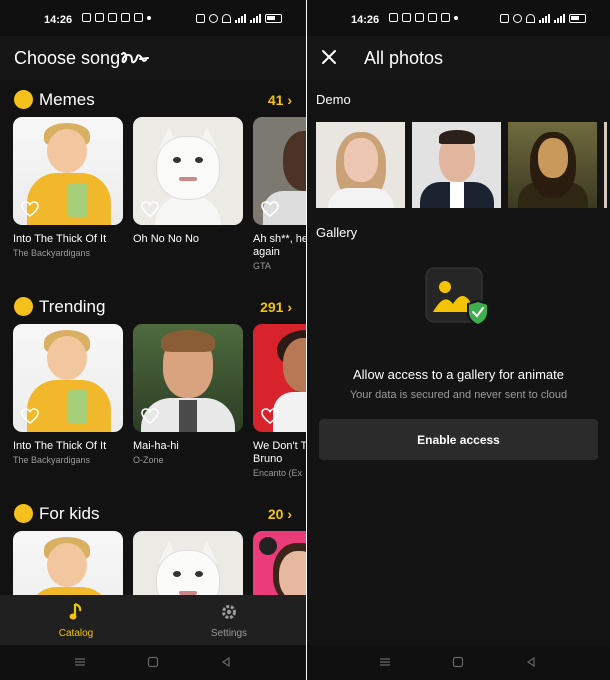 The width and height of the screenshot is (610, 680). What do you see at coordinates (166, 239) in the screenshot?
I see `song-title: Oh No No No` at bounding box center [166, 239].